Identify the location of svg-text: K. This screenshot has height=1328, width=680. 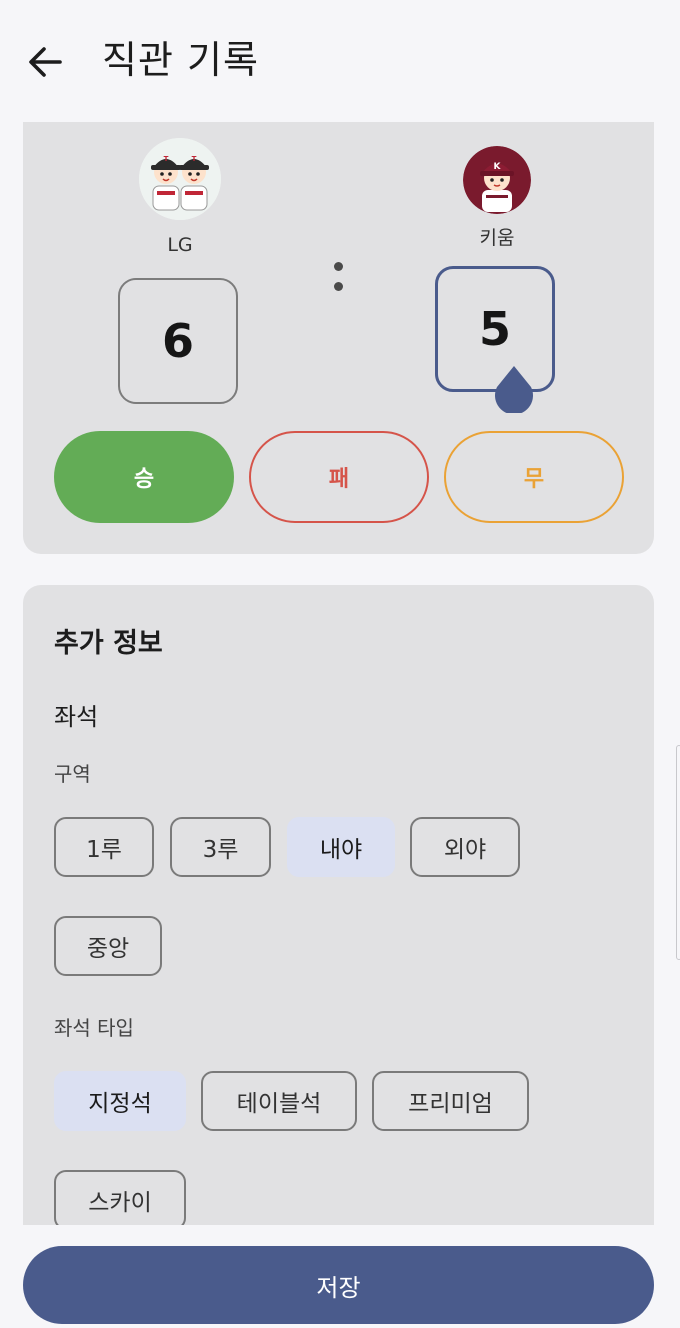
(498, 167).